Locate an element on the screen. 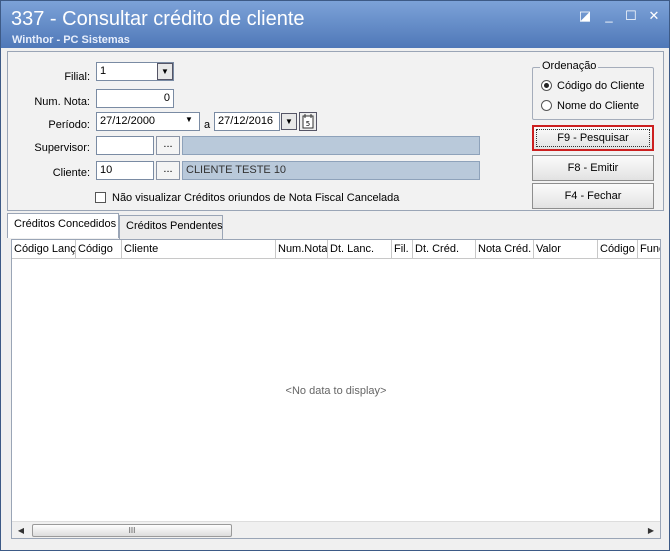 The image size is (670, 551). col-header-codigo: Código is located at coordinates (99, 249).